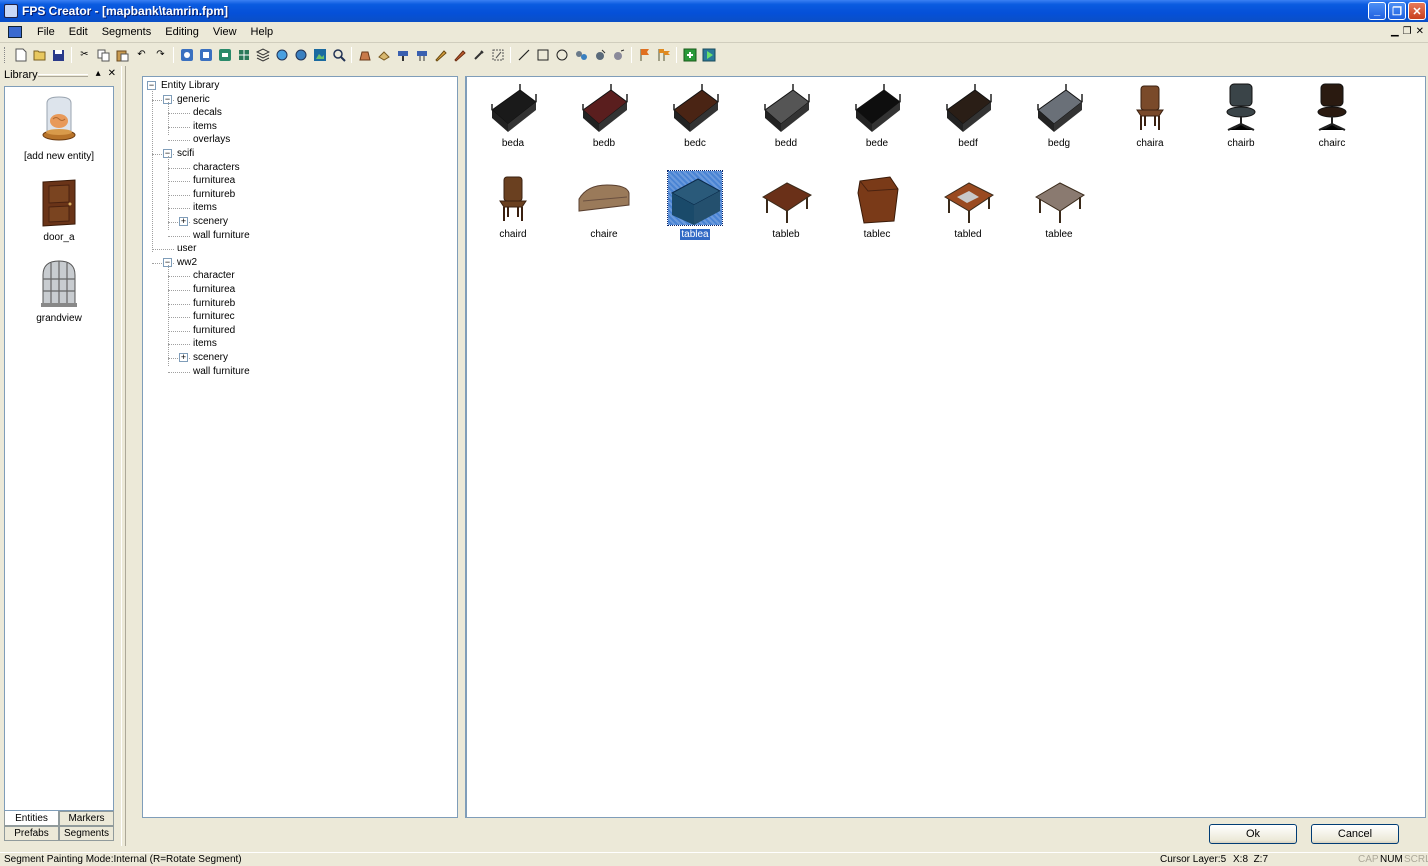 The width and height of the screenshot is (1428, 866). Describe the element at coordinates (40, 55) in the screenshot. I see `open-folder-icon` at that location.